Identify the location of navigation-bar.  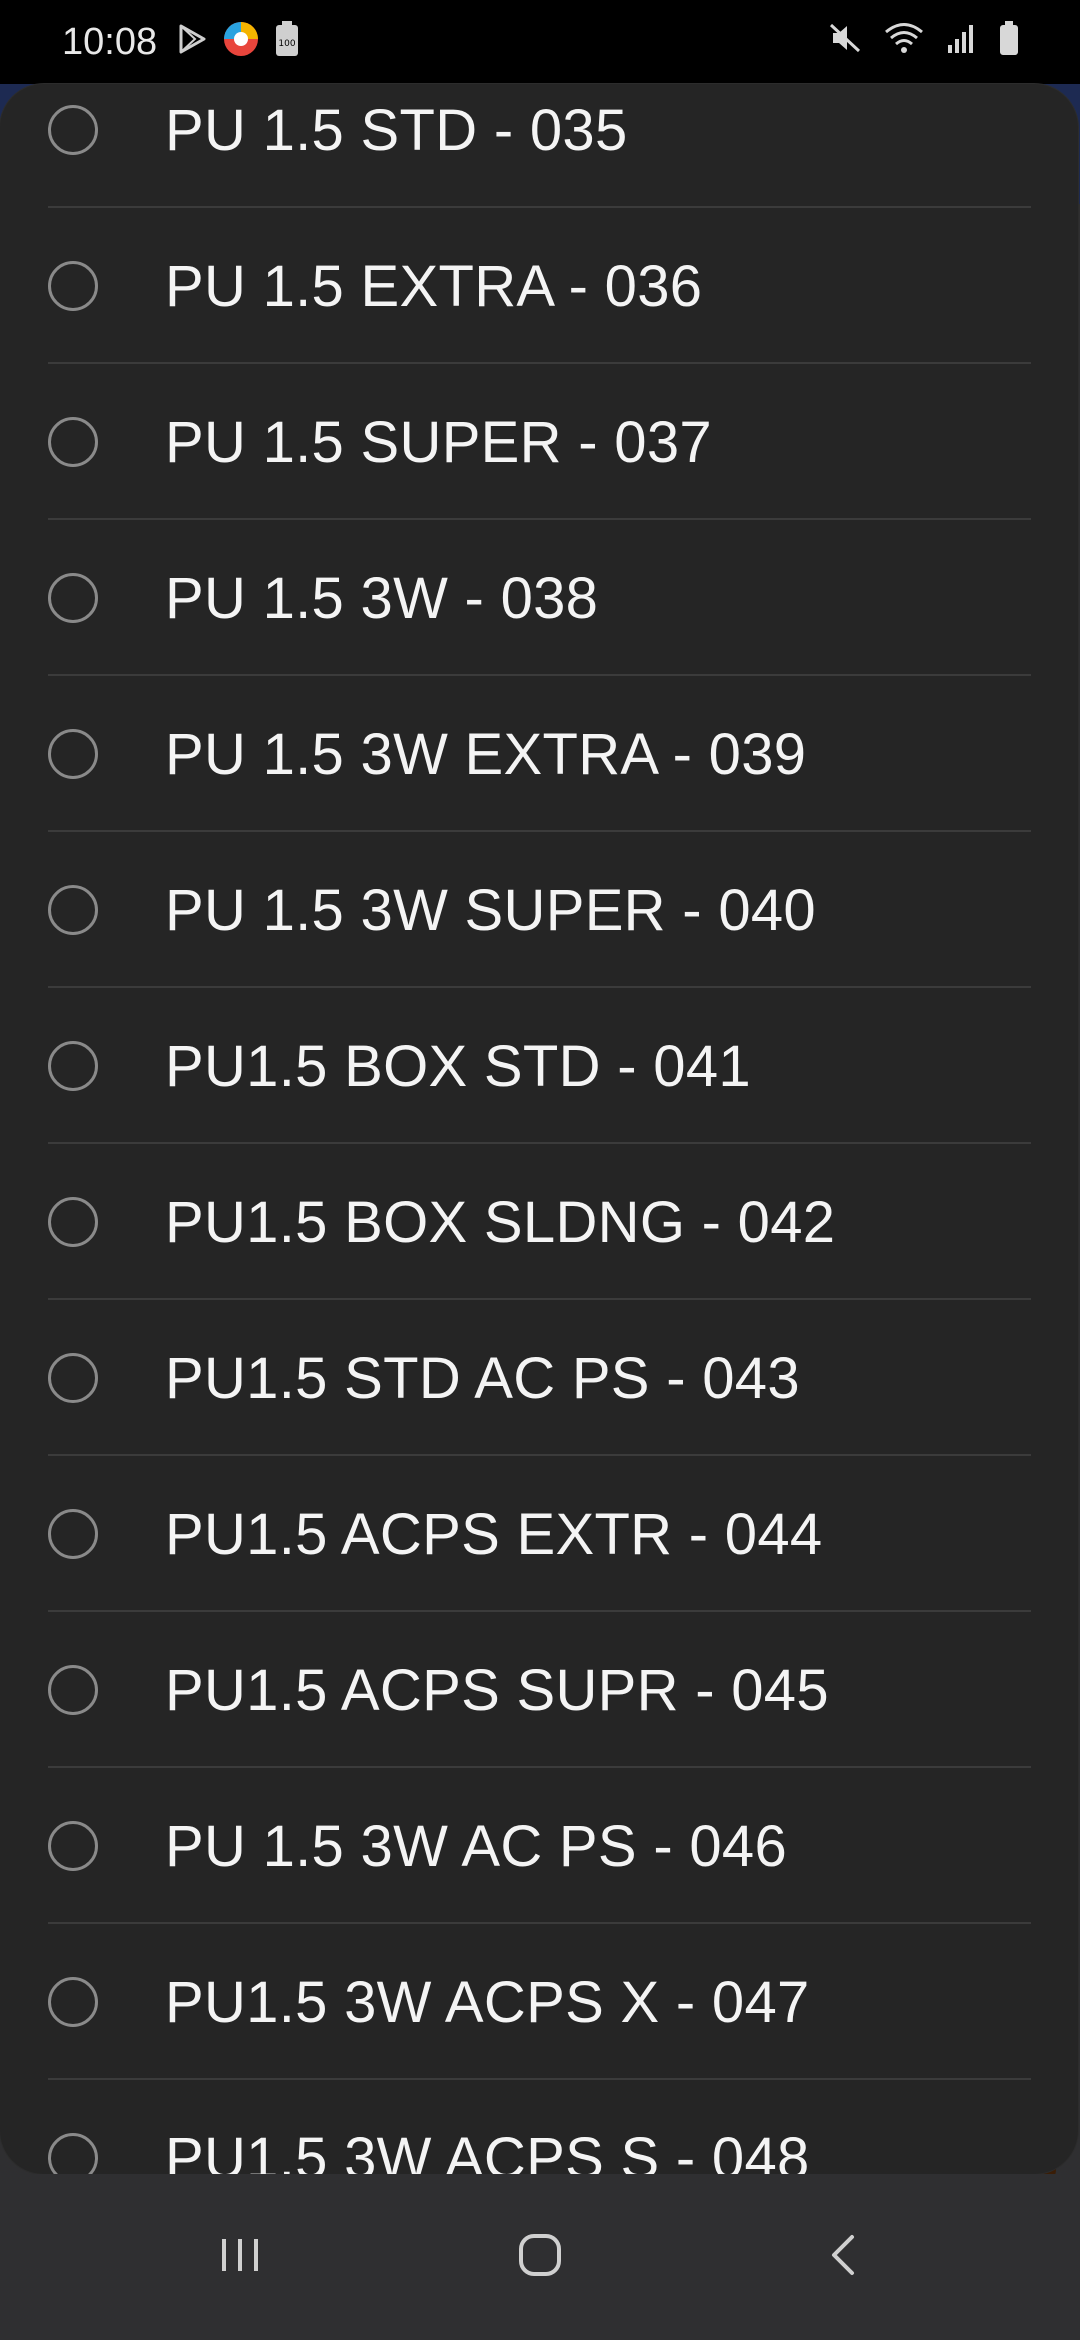
(540, 2257).